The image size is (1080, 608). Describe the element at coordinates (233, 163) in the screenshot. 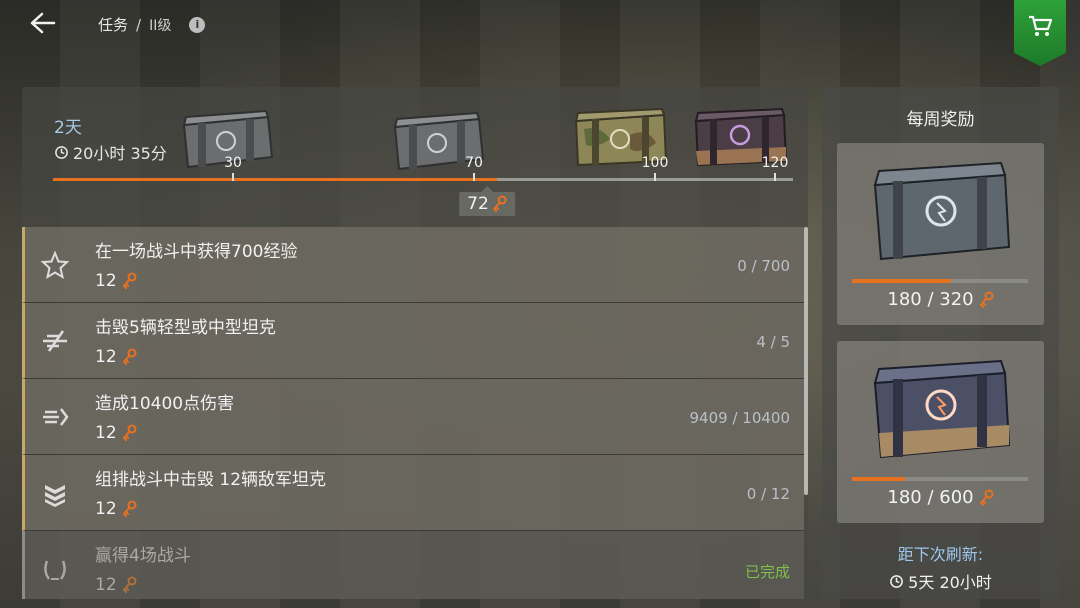

I see `milestone-label-30: 30` at that location.